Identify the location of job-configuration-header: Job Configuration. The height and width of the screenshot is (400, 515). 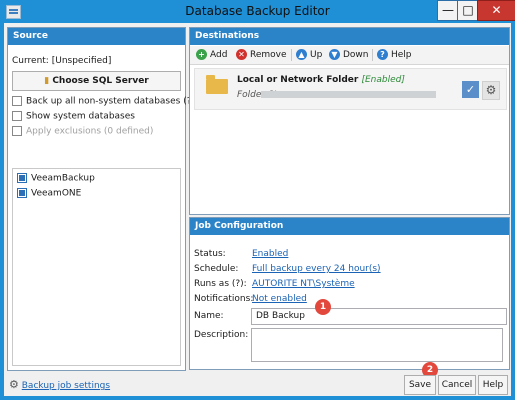
(349, 226).